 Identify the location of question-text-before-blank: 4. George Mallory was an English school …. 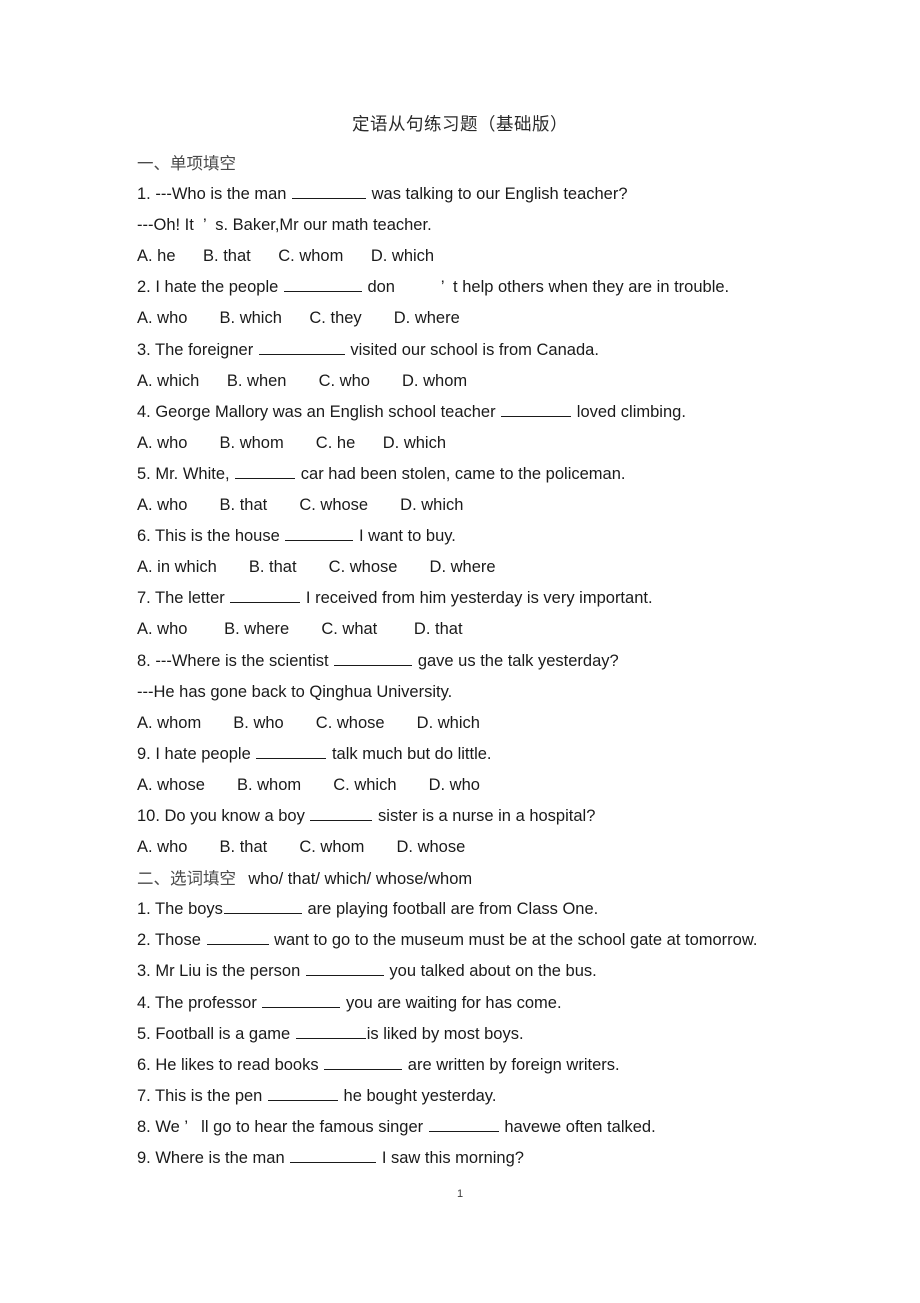
(319, 411).